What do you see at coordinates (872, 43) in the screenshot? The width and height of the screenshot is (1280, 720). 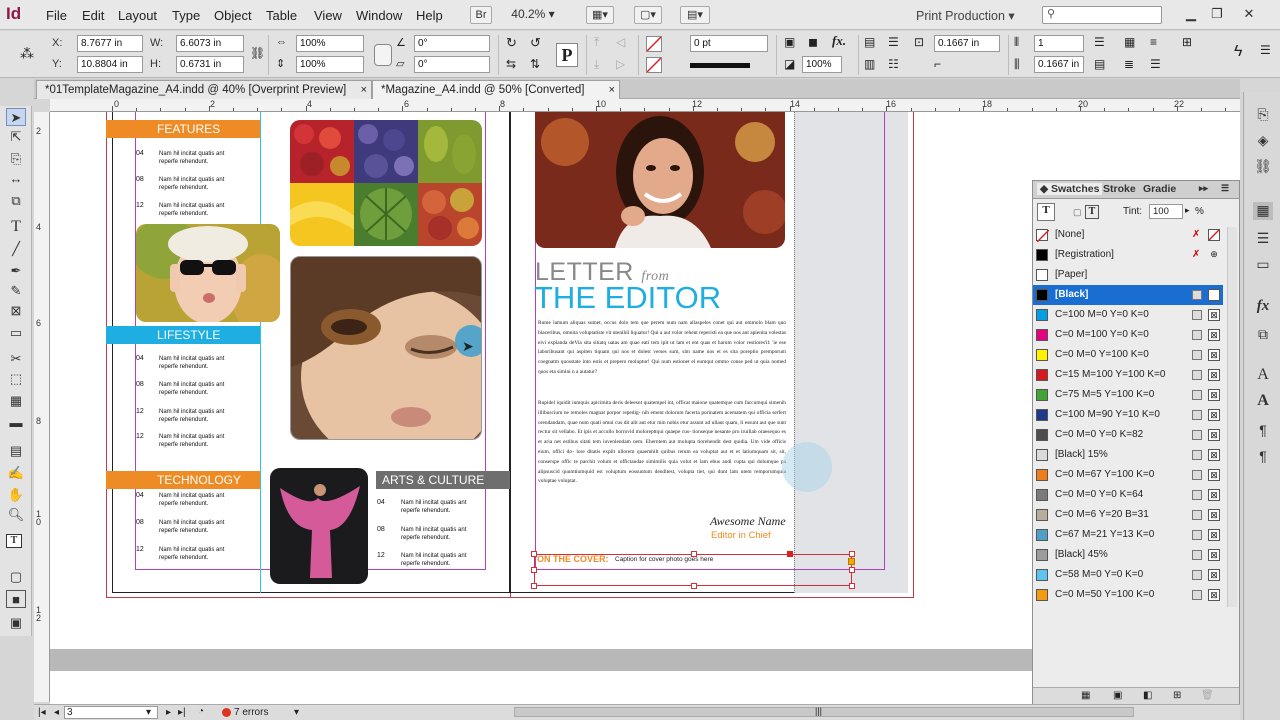 I see `align-frame-icon: ▤` at bounding box center [872, 43].